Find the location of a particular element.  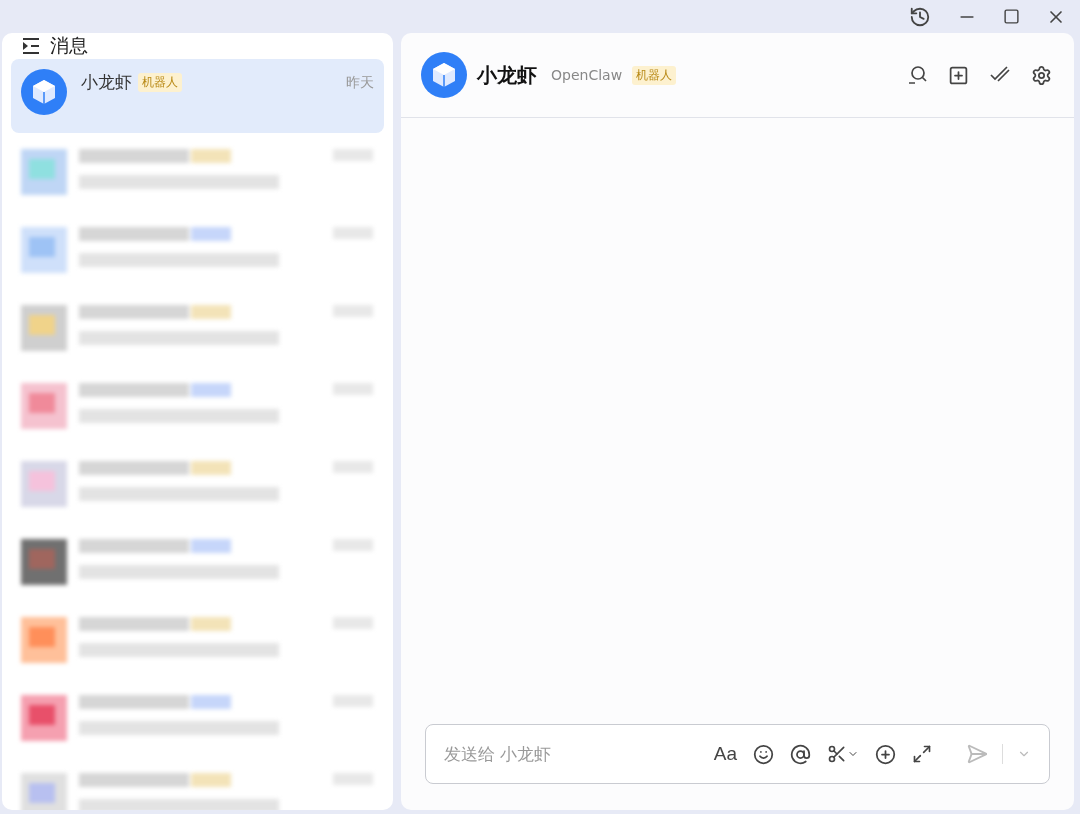

conversation-item: 小龙虾 机器人 昨天 is located at coordinates (197, 96).